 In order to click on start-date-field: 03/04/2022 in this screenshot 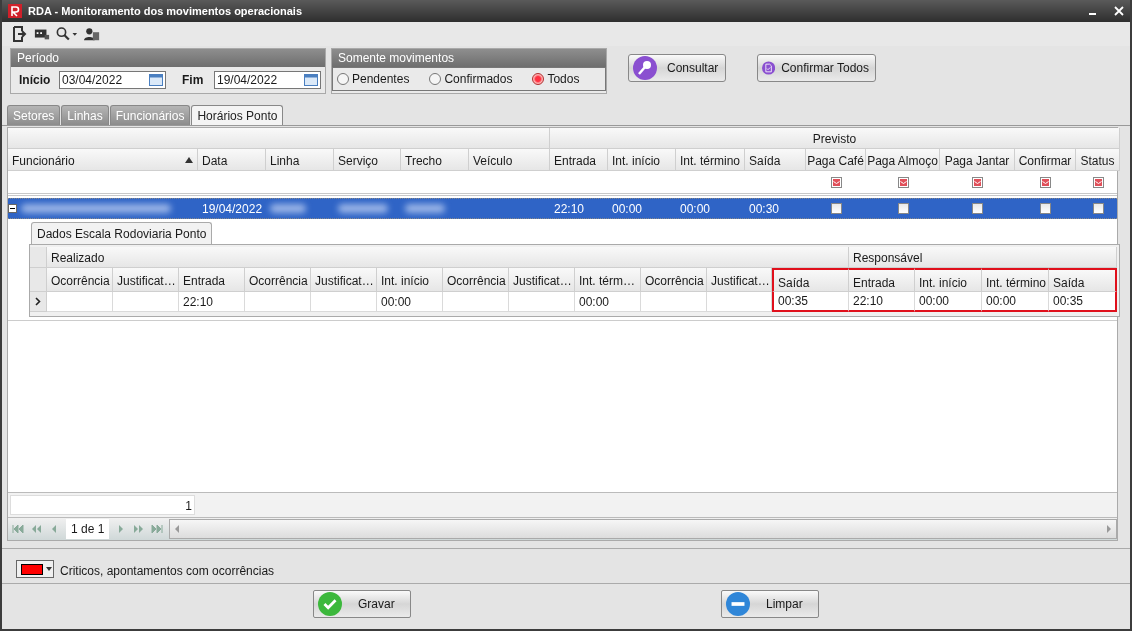, I will do `click(112, 80)`.